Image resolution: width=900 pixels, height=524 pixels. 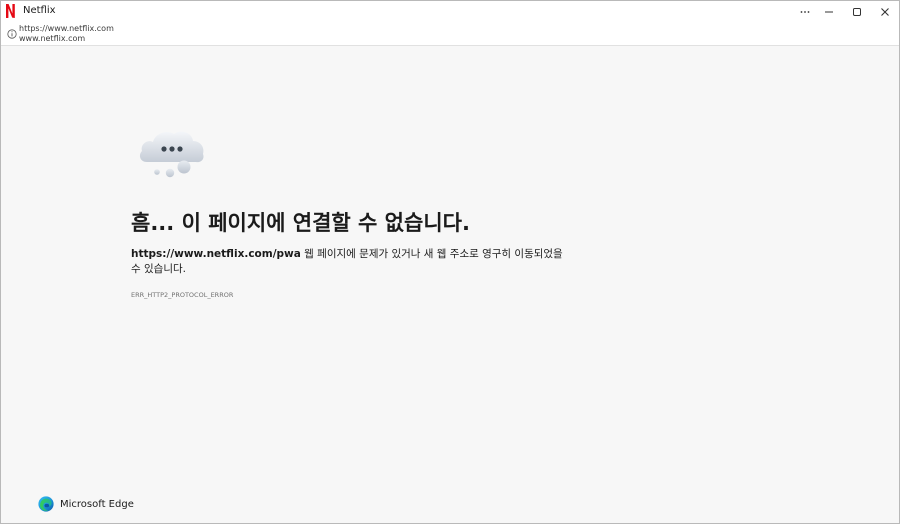 I want to click on close-button, so click(x=885, y=11).